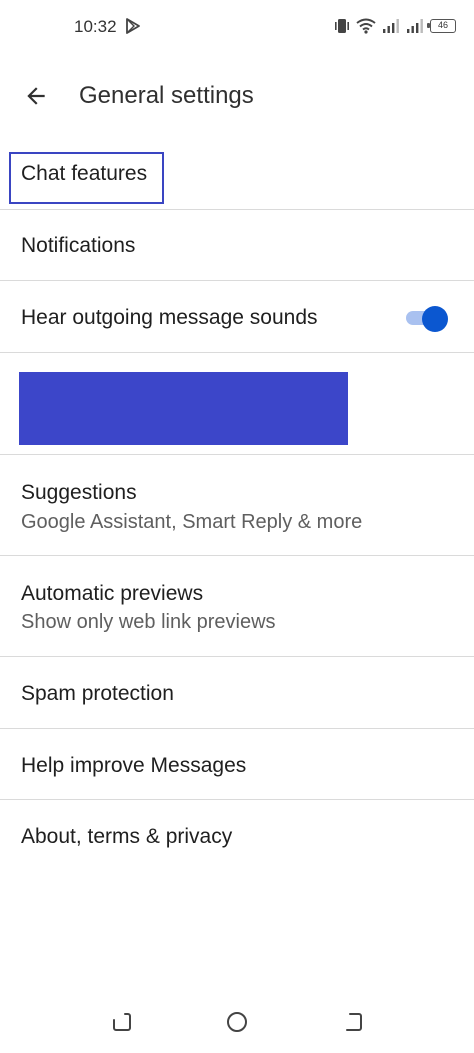  Describe the element at coordinates (112, 593) in the screenshot. I see `setting-label: Automatic previews` at that location.